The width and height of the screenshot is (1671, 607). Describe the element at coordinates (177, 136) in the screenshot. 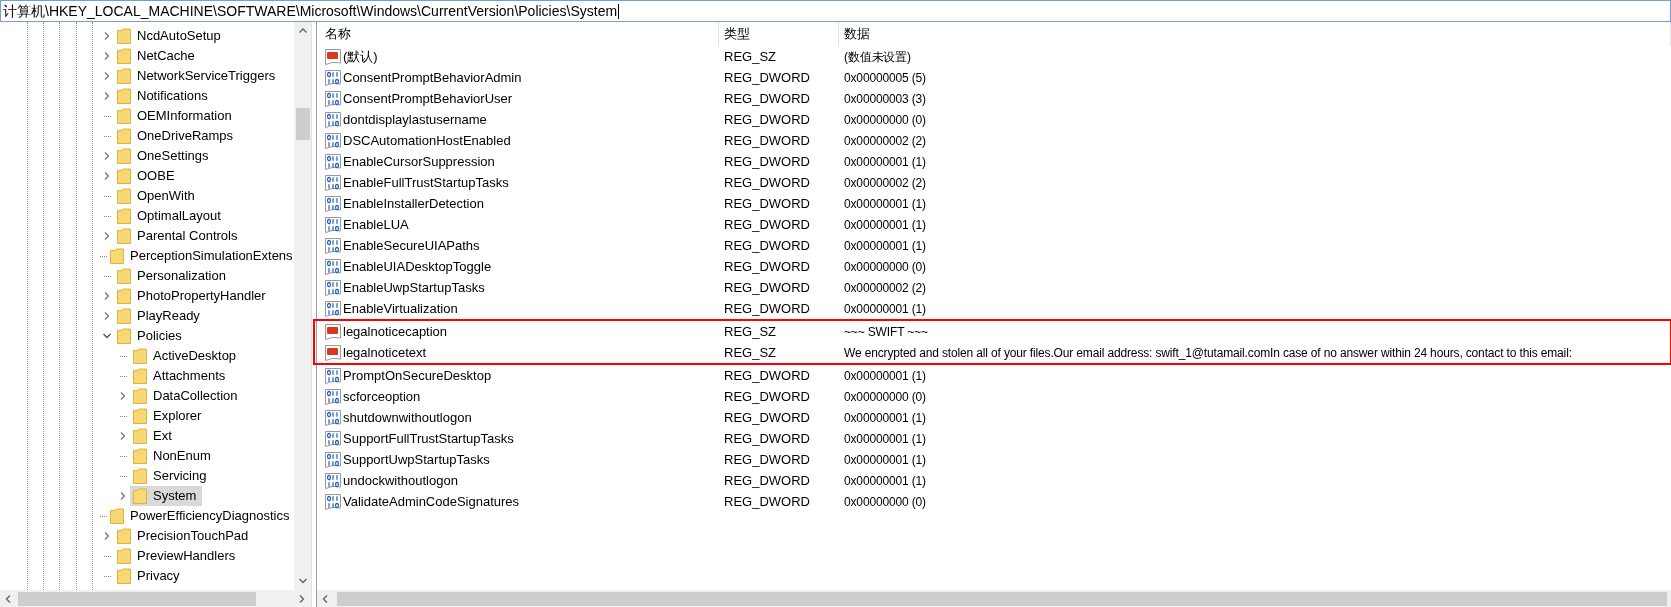

I see `tree-item: OneDriveRamps` at that location.